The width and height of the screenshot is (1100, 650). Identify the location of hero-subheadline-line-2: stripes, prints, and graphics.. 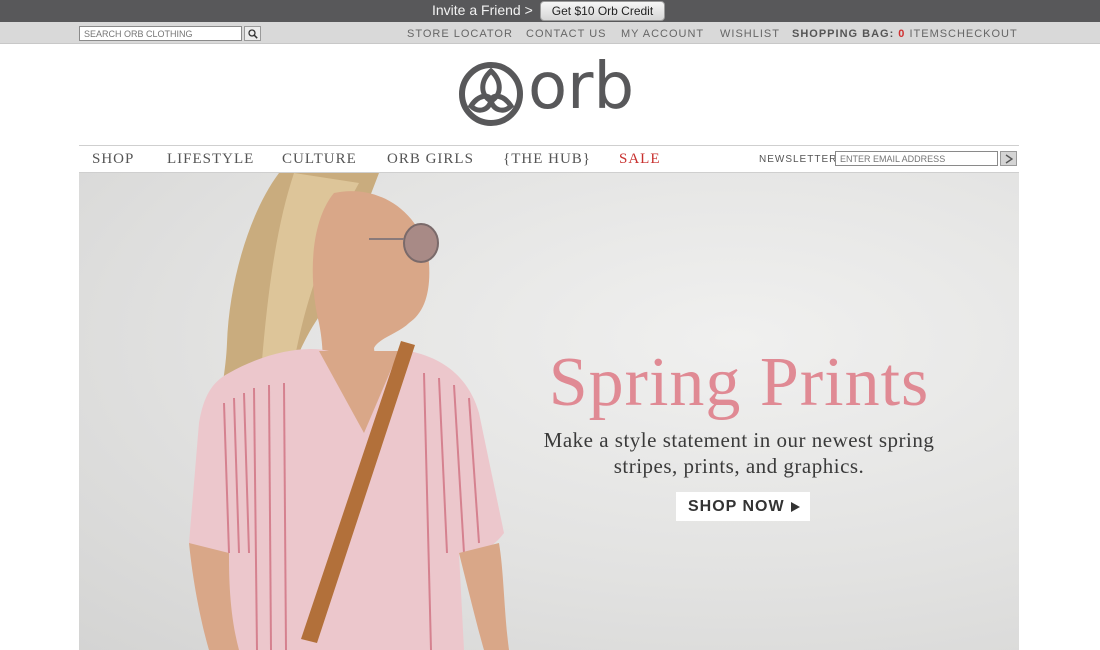
(739, 466).